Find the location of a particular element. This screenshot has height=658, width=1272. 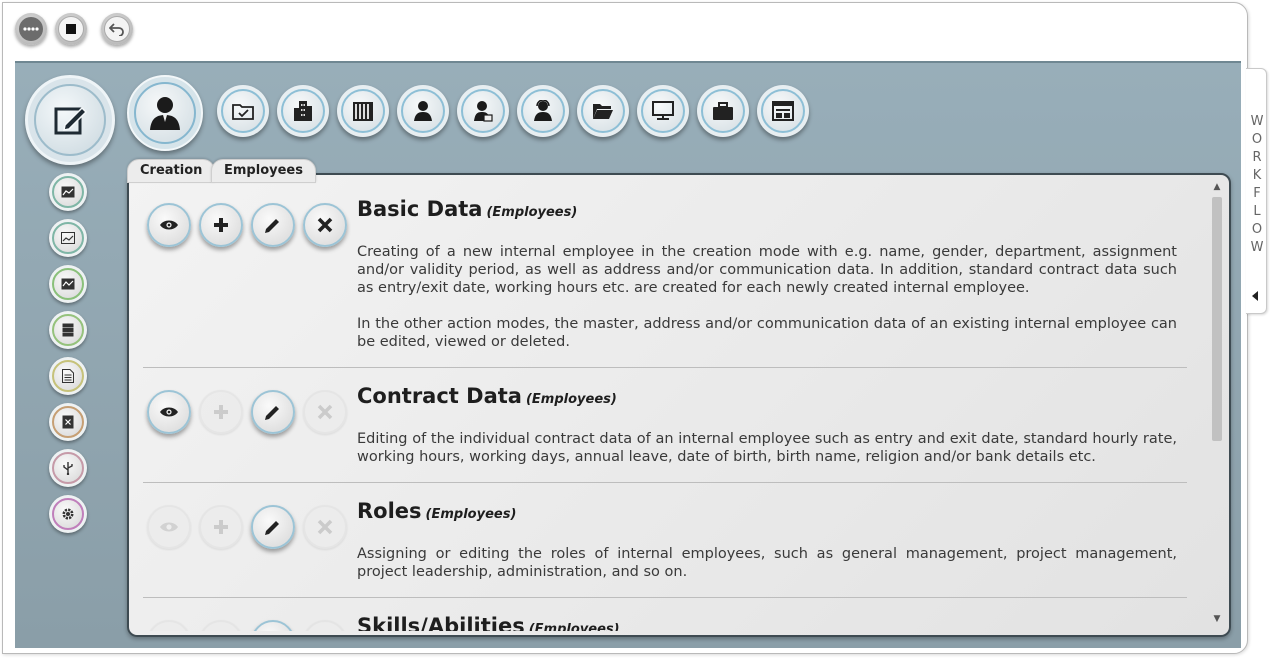

edit-mode-button is located at coordinates (70, 120).